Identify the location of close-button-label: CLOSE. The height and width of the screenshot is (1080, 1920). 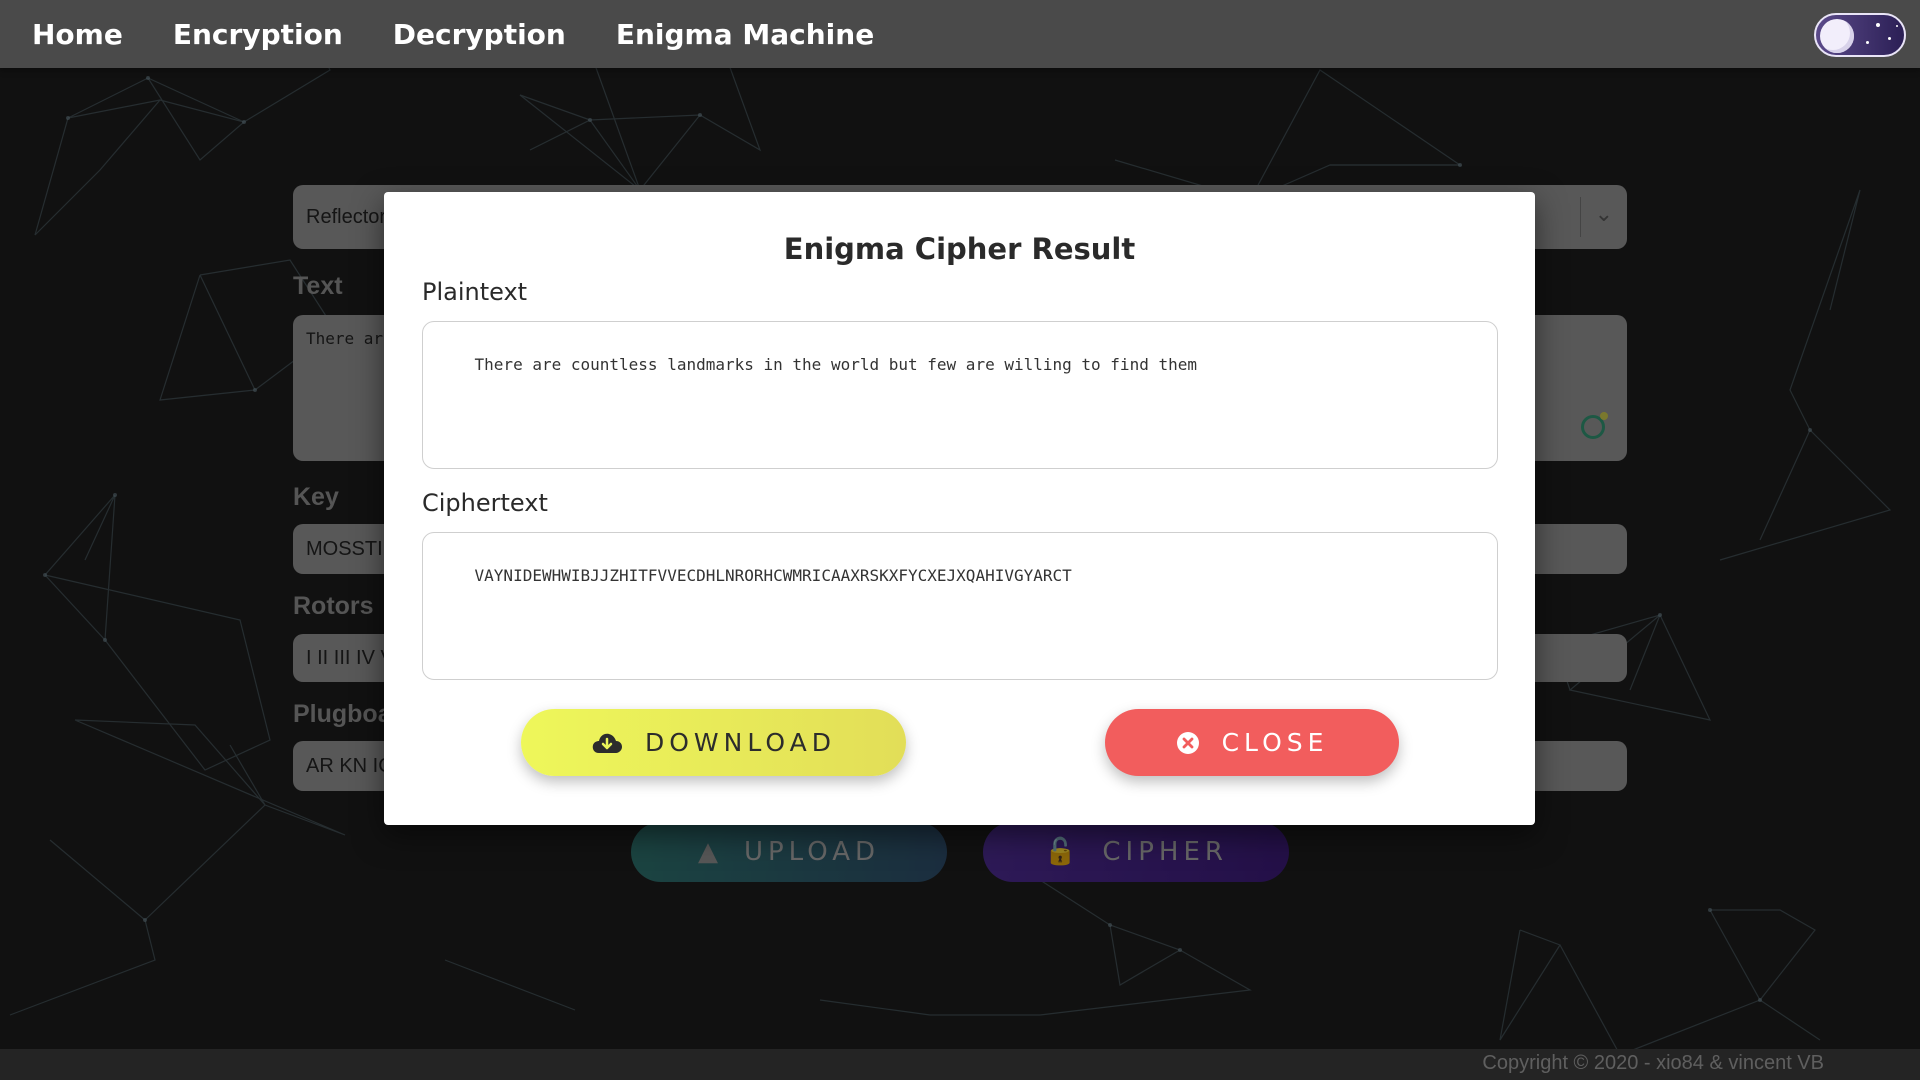
(1275, 742).